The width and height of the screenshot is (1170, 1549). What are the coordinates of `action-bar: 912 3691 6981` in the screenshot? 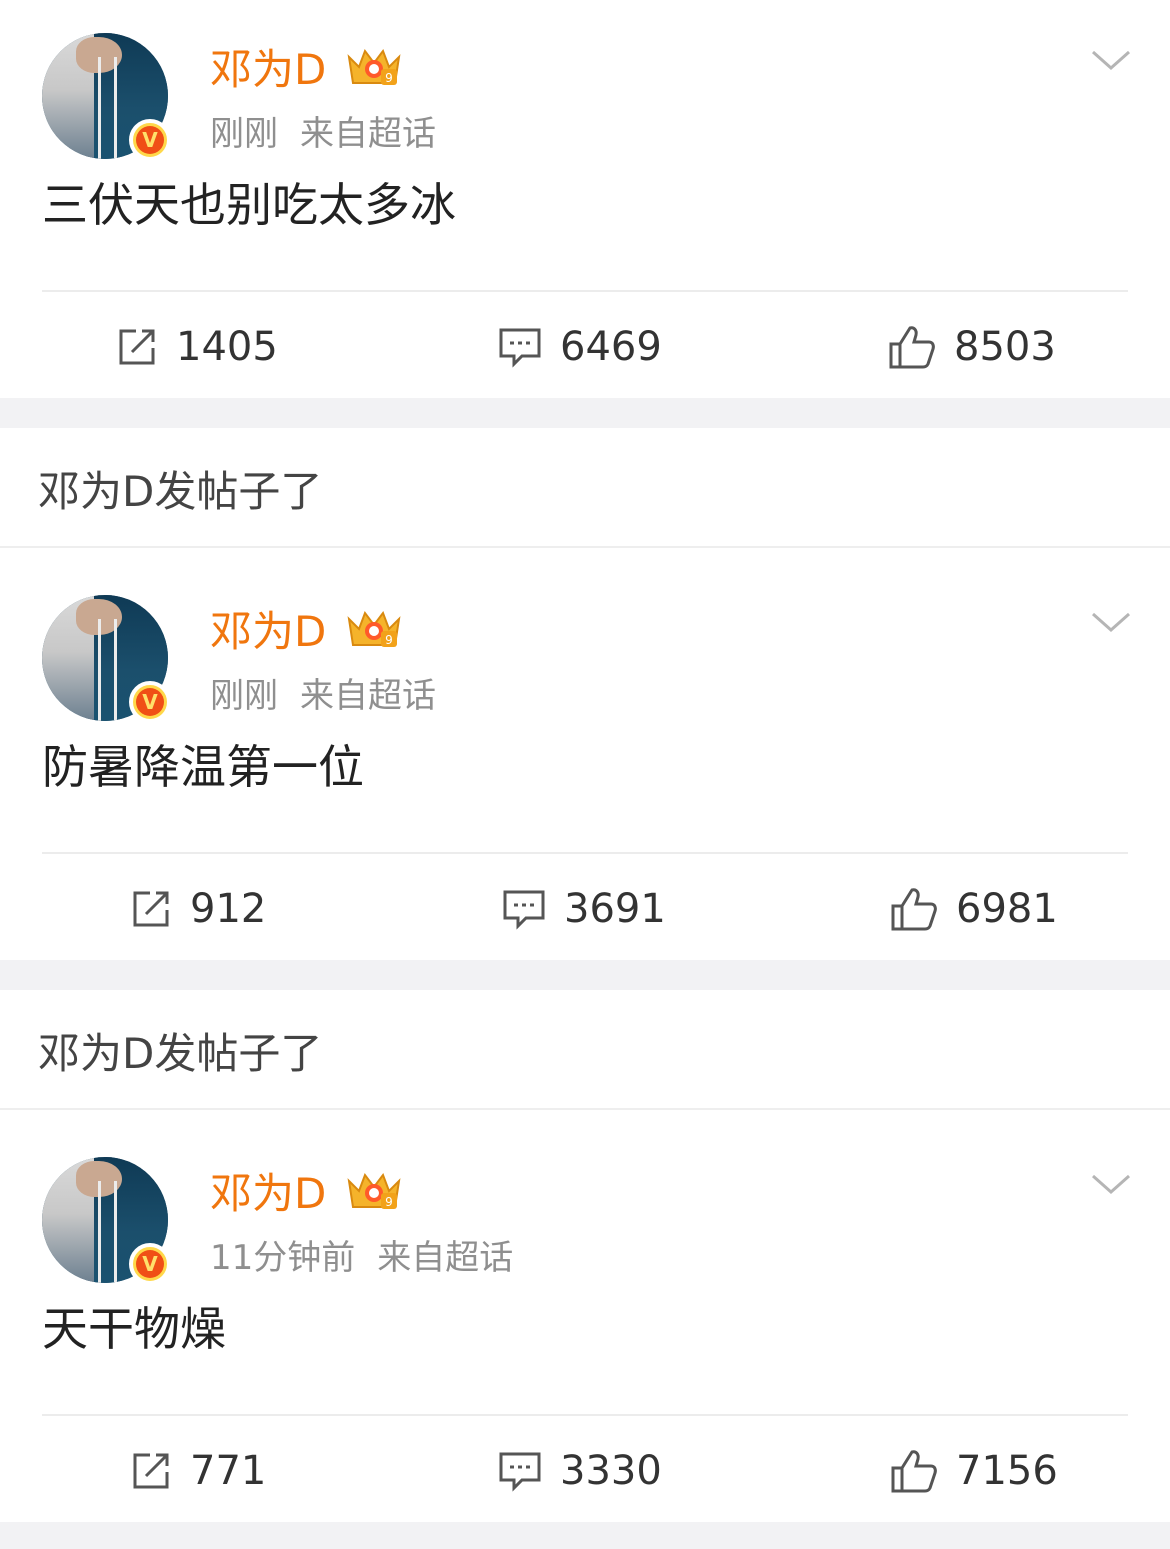 It's located at (585, 907).